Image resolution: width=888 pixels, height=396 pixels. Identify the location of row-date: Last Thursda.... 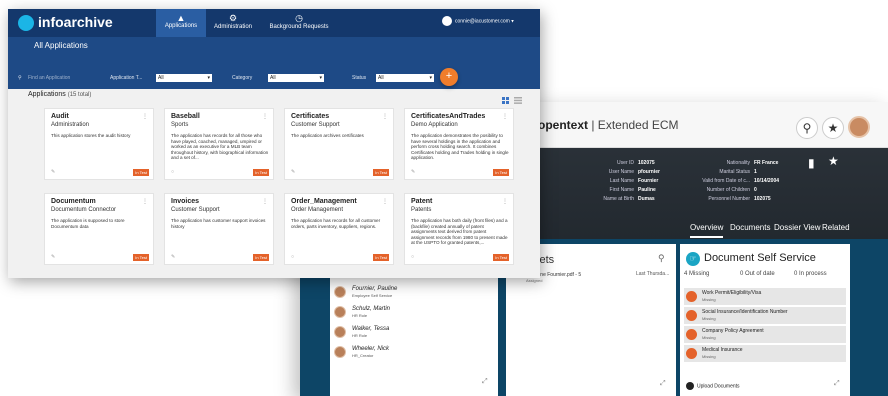
(653, 274).